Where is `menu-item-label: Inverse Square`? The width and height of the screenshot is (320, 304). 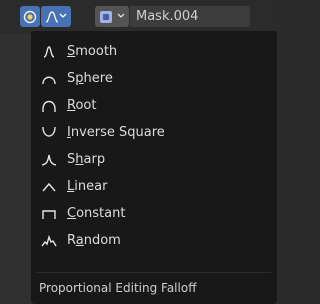
menu-item-label: Inverse Square is located at coordinates (116, 132).